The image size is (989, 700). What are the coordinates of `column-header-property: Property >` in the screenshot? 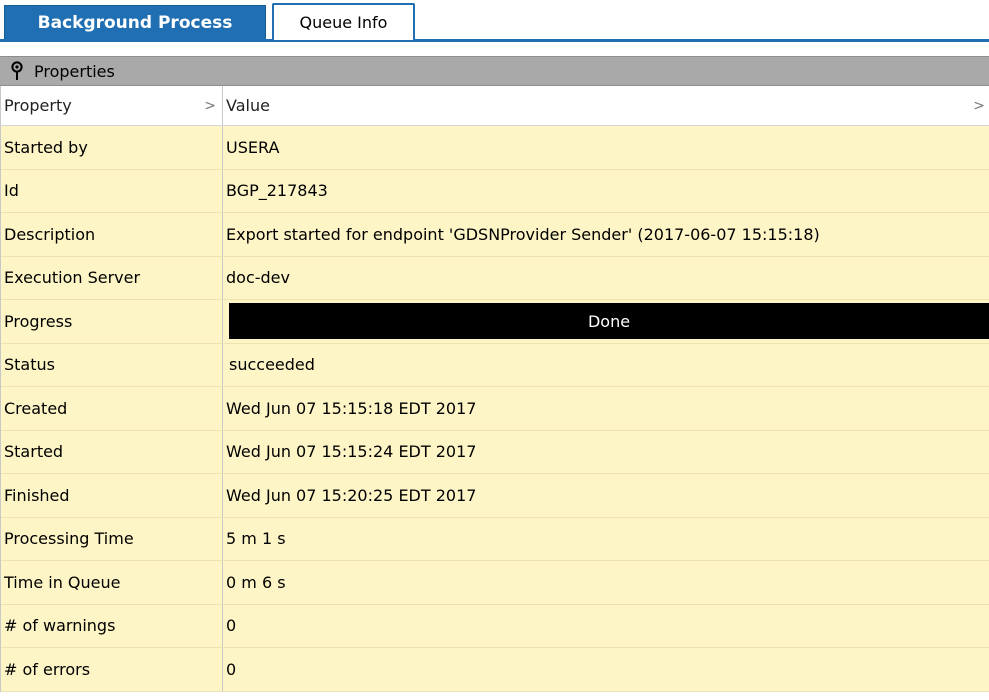 It's located at (112, 105).